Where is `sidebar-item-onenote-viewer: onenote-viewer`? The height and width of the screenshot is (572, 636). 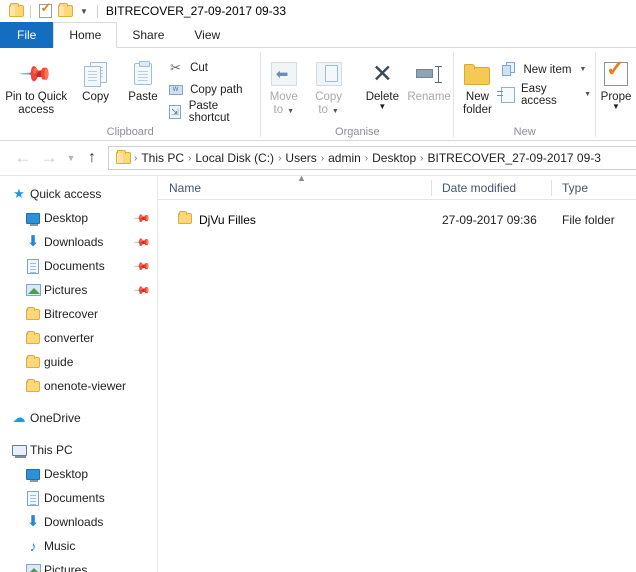 sidebar-item-onenote-viewer: onenote-viewer is located at coordinates (78, 386).